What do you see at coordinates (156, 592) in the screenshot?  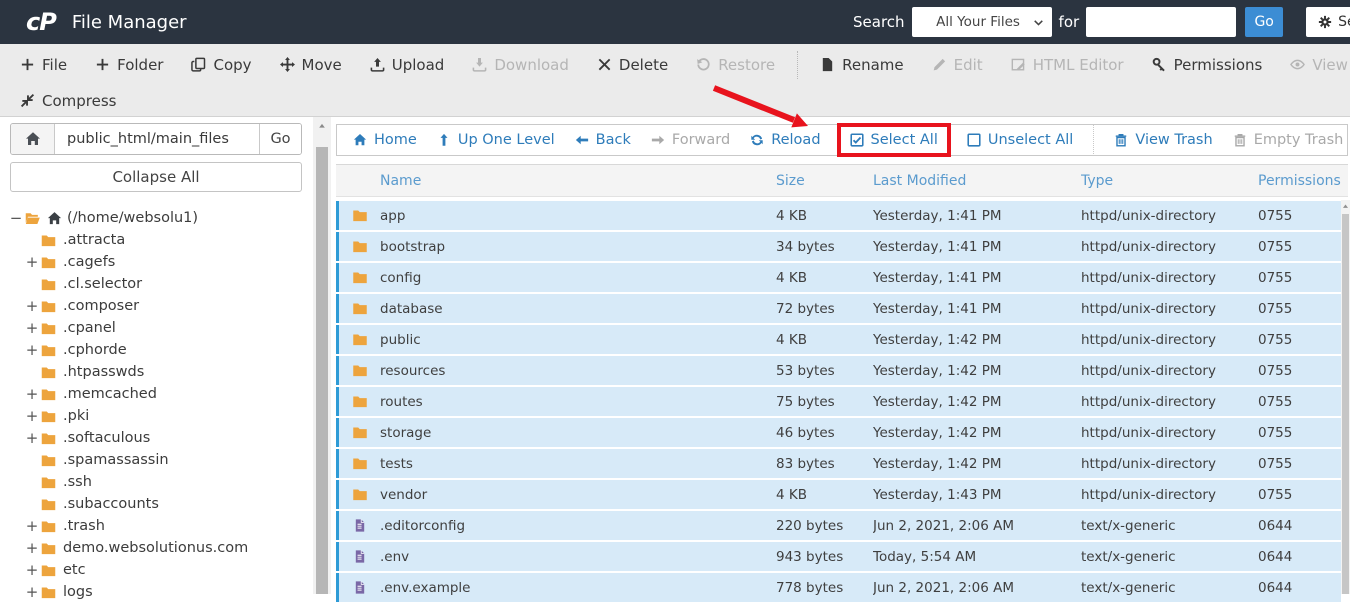 I see `tree-item-logs: + logs` at bounding box center [156, 592].